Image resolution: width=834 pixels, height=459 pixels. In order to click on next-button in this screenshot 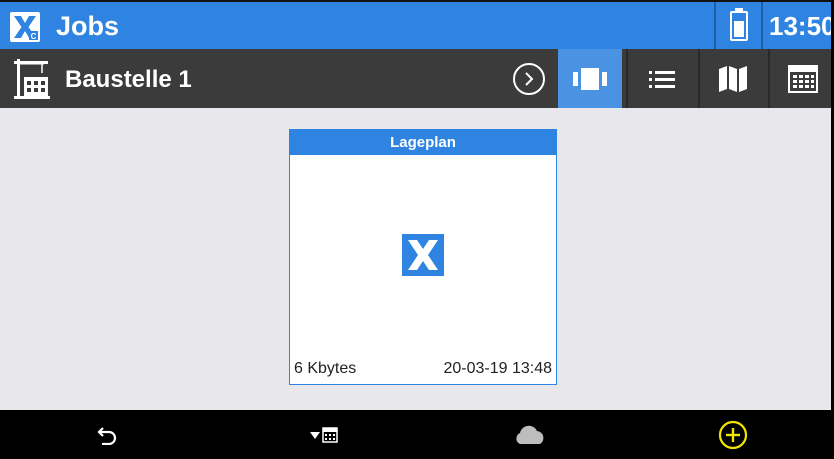, I will do `click(529, 78)`.